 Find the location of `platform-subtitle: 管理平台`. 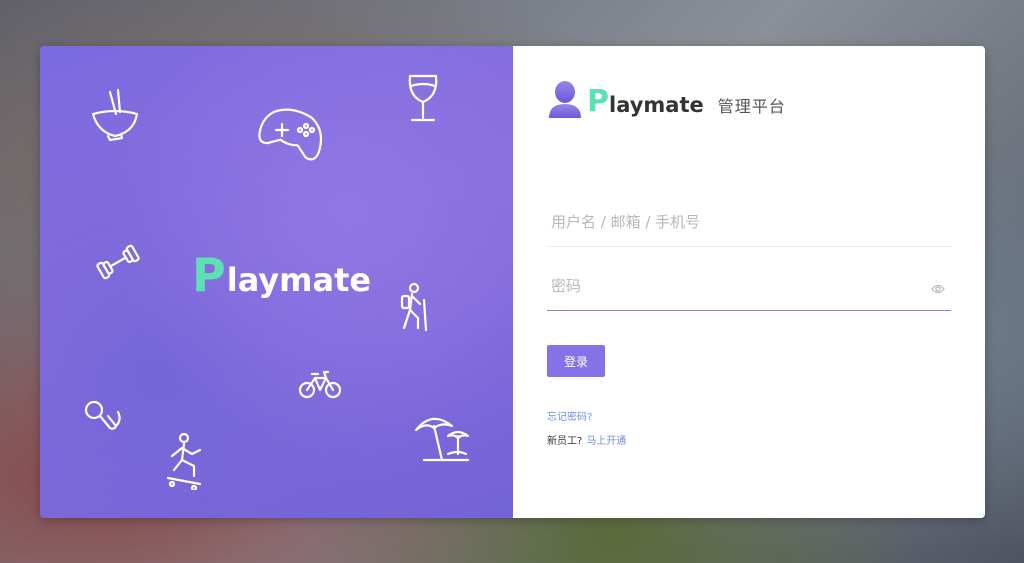

platform-subtitle: 管理平台 is located at coordinates (751, 106).